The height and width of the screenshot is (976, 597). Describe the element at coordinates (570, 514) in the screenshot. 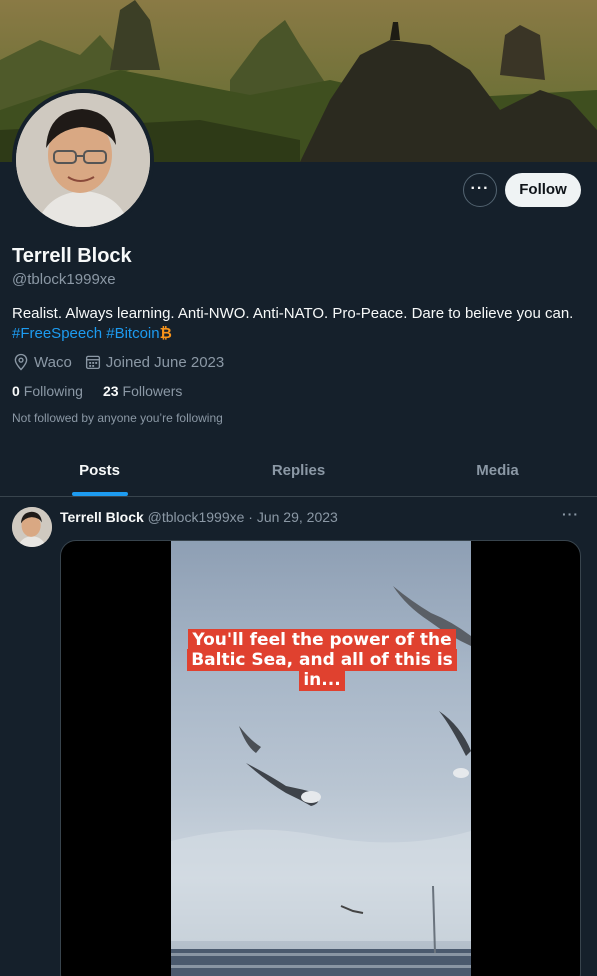

I see `tweet-more-button: ···` at that location.